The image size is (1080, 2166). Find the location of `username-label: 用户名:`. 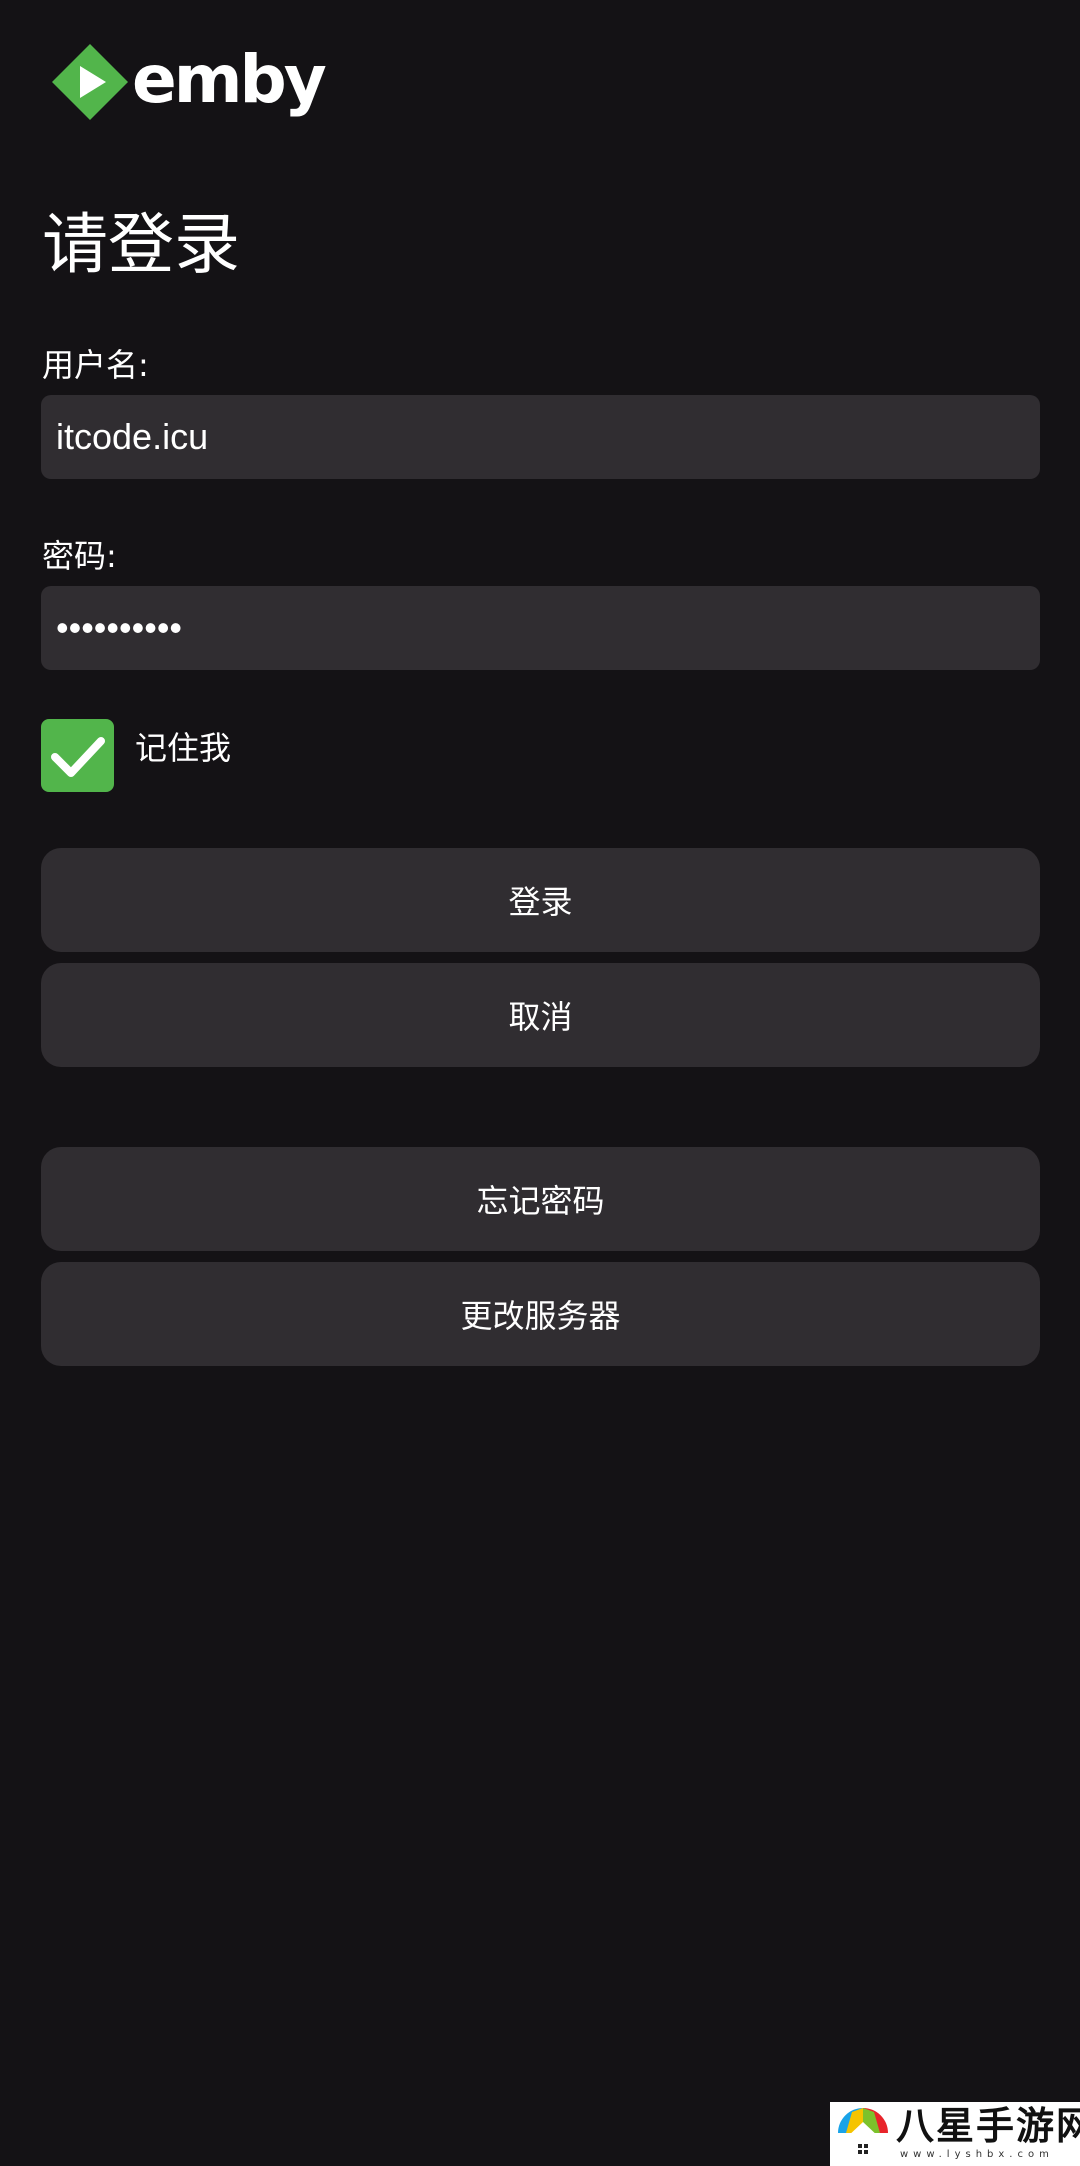

username-label: 用户名: is located at coordinates (95, 365).